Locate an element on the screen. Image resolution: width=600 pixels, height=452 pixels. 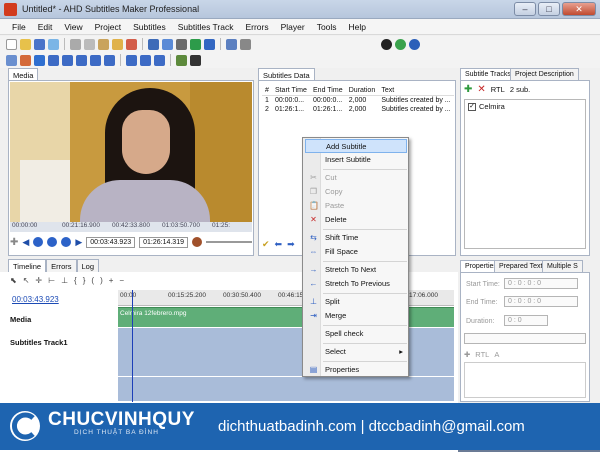
list-item: ✓ Celmira is located at coordinates (525, 106).